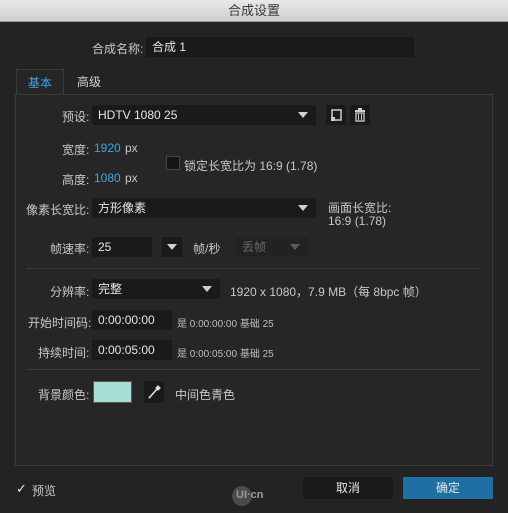 The width and height of the screenshot is (508, 513). Describe the element at coordinates (280, 47) in the screenshot. I see `comp-name-input: 合成 1` at that location.